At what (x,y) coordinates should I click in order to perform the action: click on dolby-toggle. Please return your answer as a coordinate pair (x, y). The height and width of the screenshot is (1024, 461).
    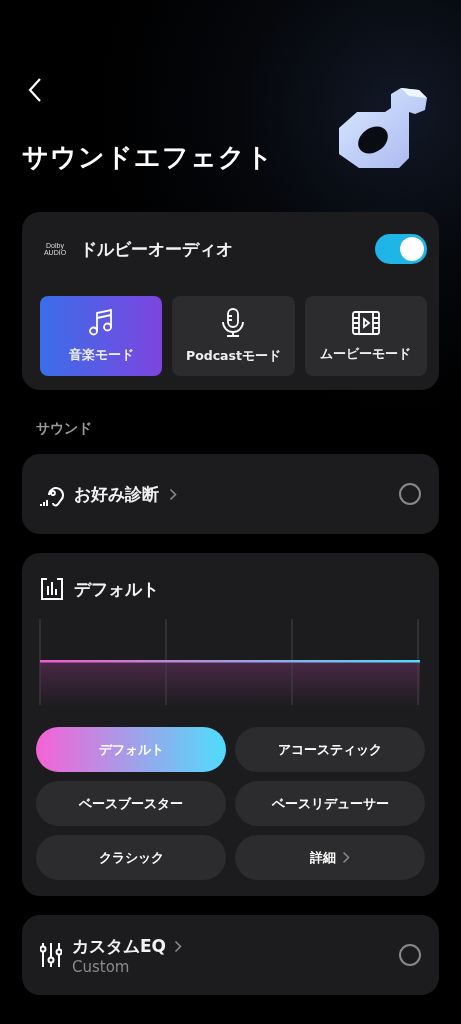
    Looking at the image, I should click on (401, 249).